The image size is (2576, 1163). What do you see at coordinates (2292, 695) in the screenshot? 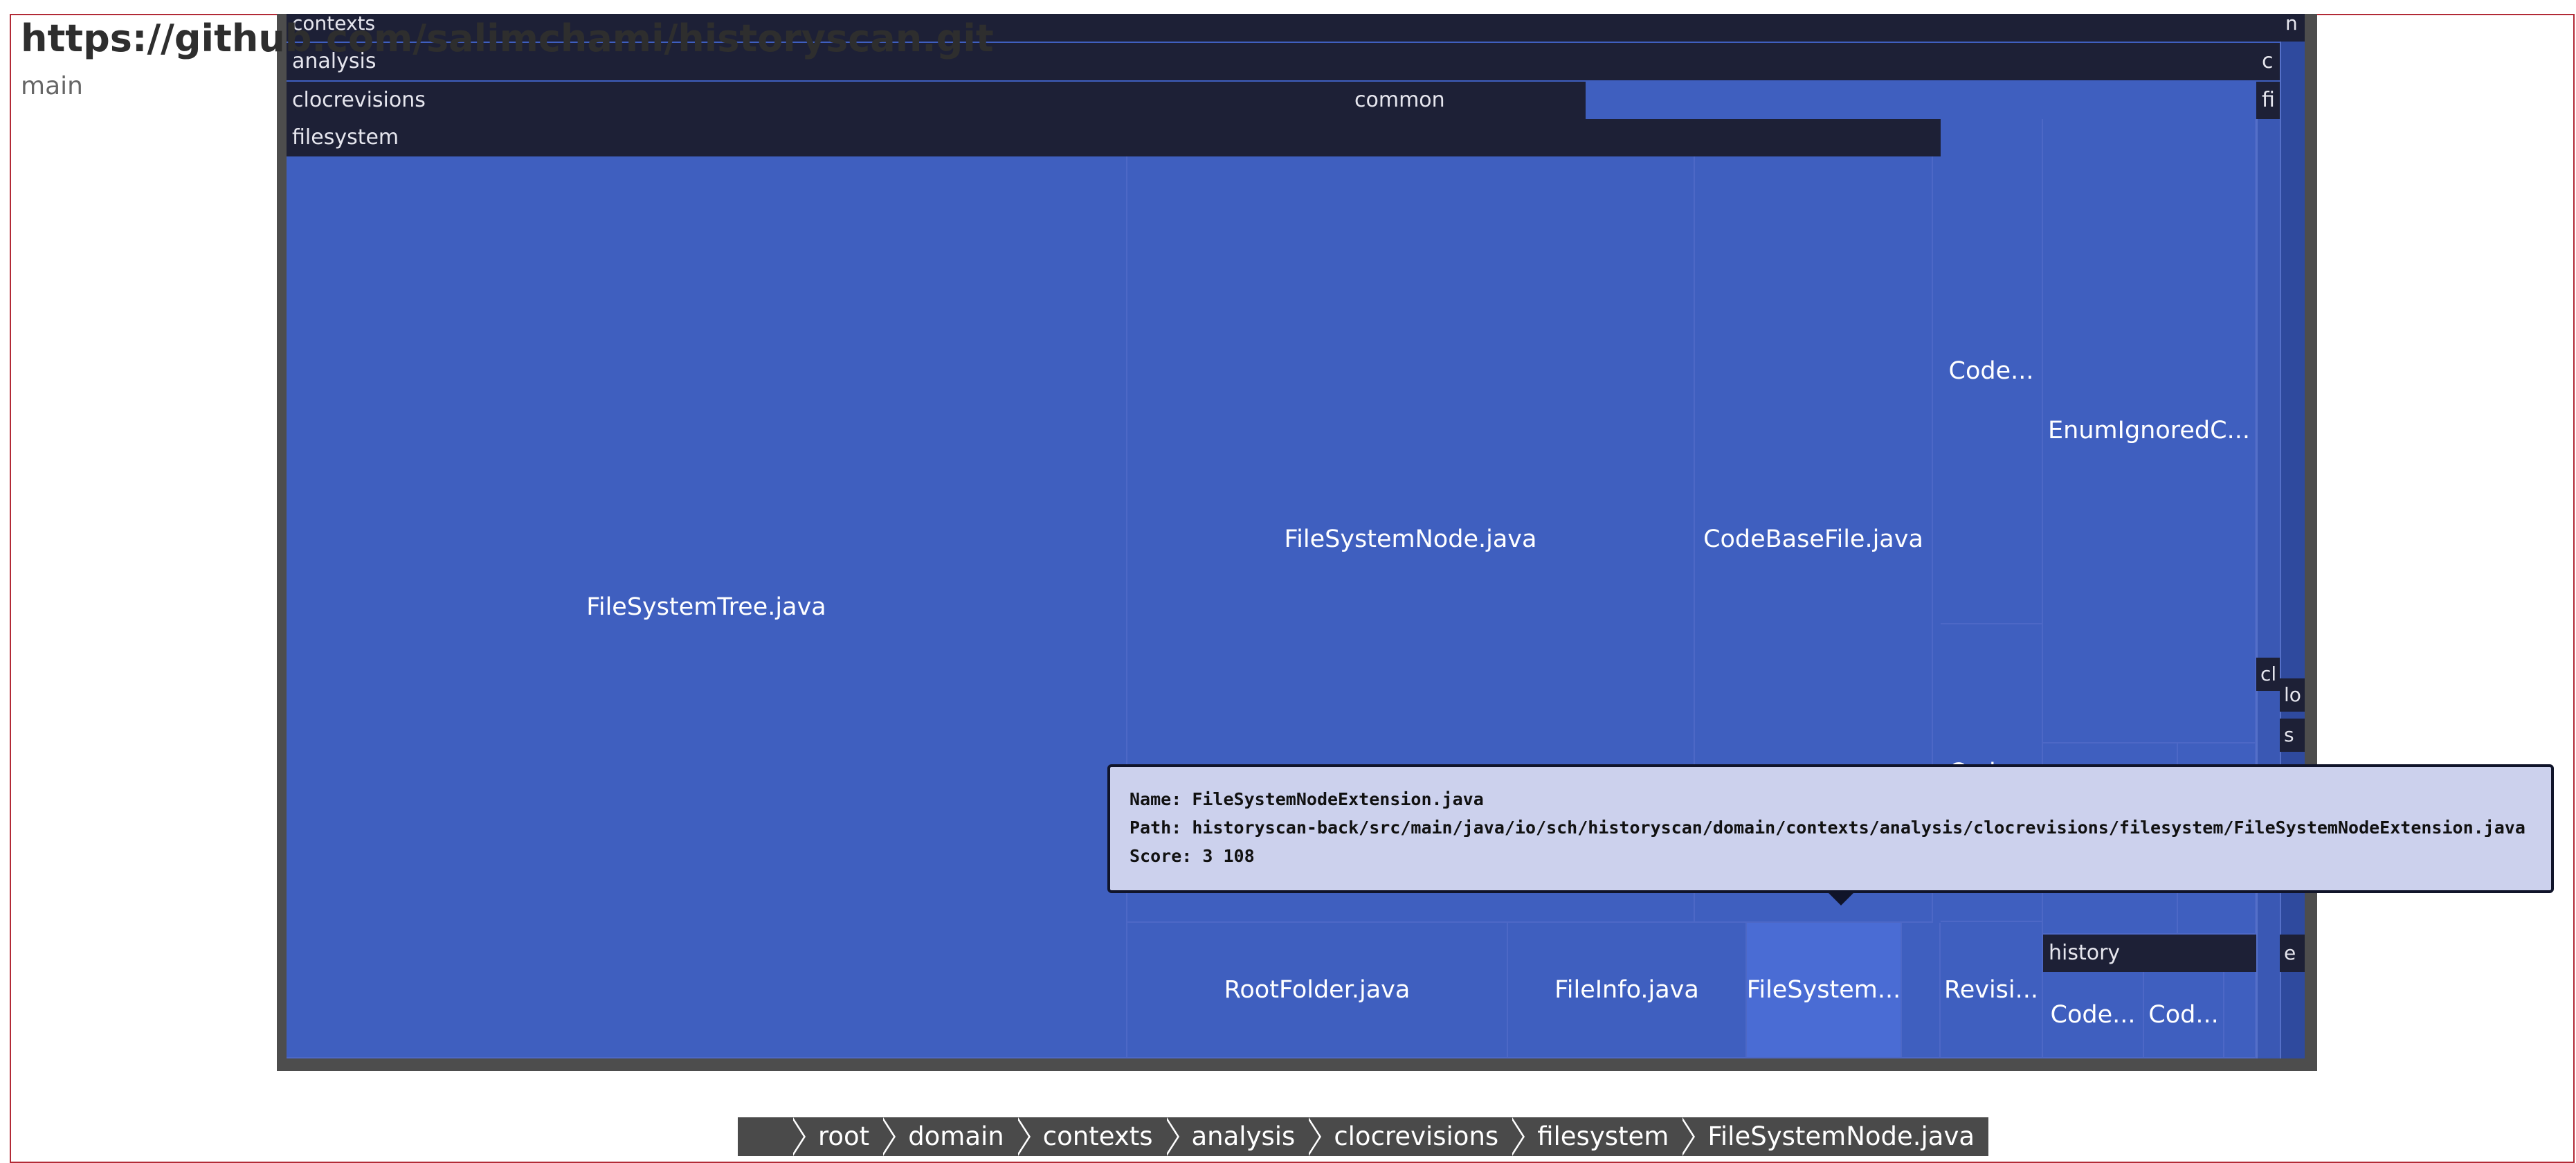
I see `folder-right-lo: lo` at bounding box center [2292, 695].